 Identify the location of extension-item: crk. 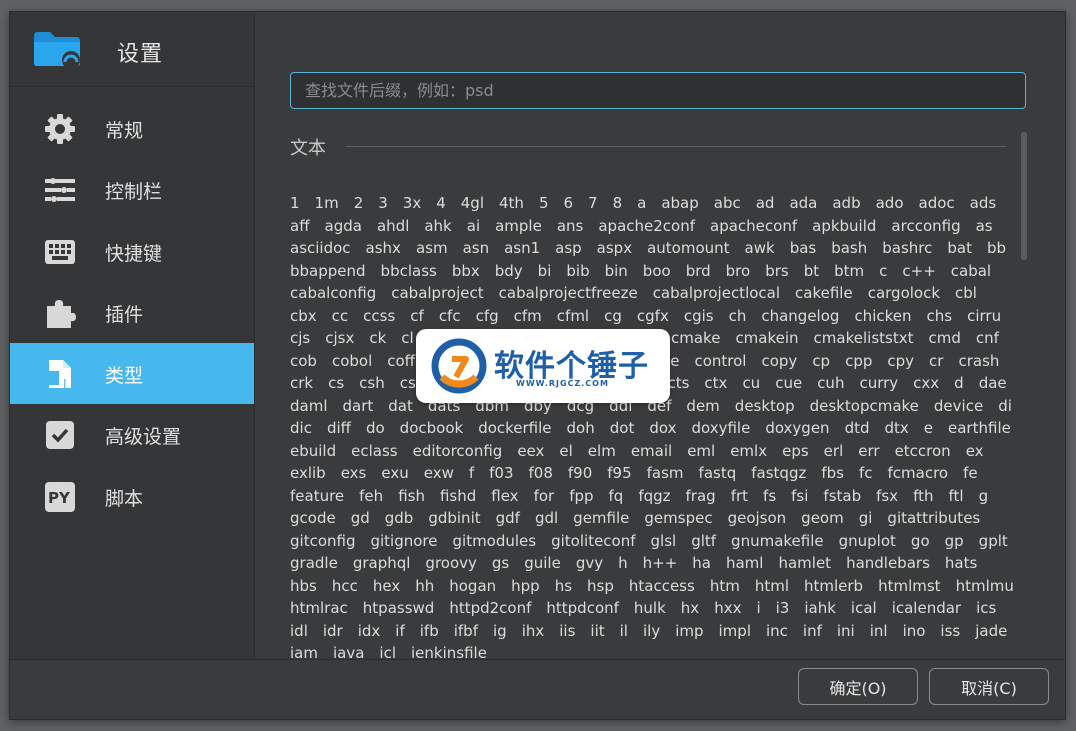
(301, 383).